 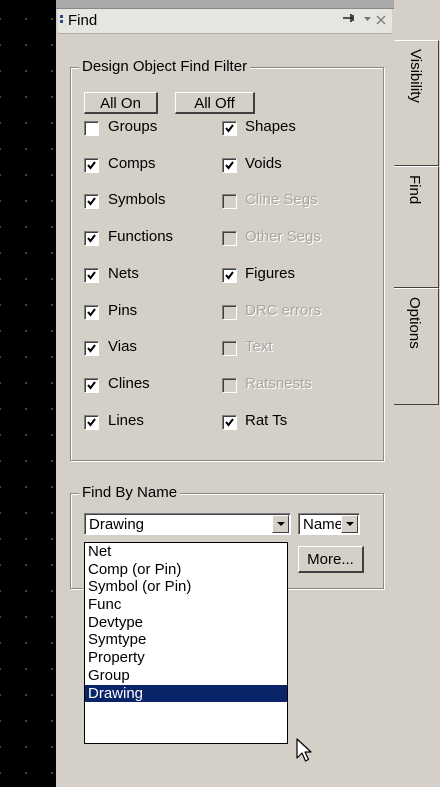 What do you see at coordinates (130, 492) in the screenshot?
I see `find-by-name-title: Find By Name` at bounding box center [130, 492].